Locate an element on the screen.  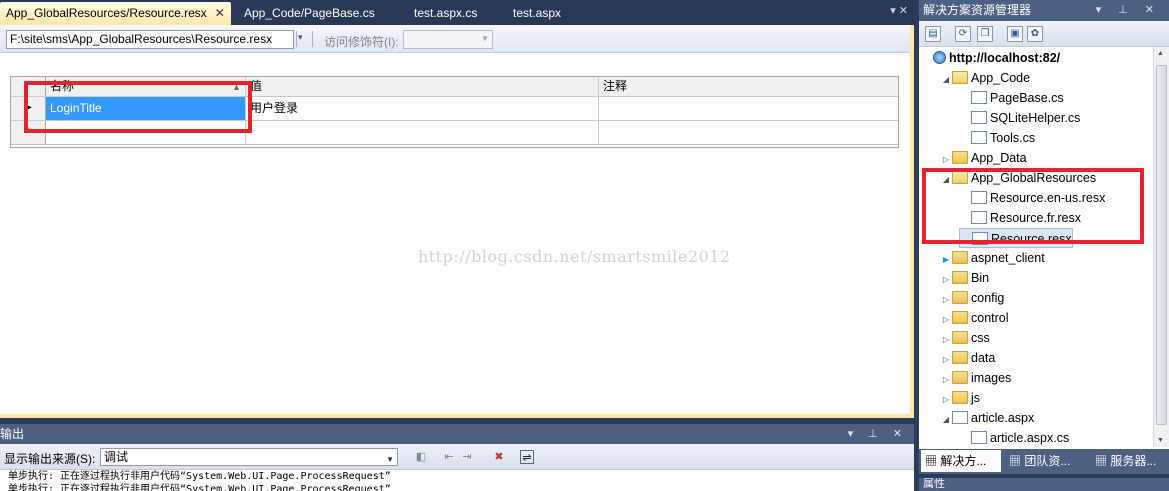
properties-icon: ▤ is located at coordinates (933, 34).